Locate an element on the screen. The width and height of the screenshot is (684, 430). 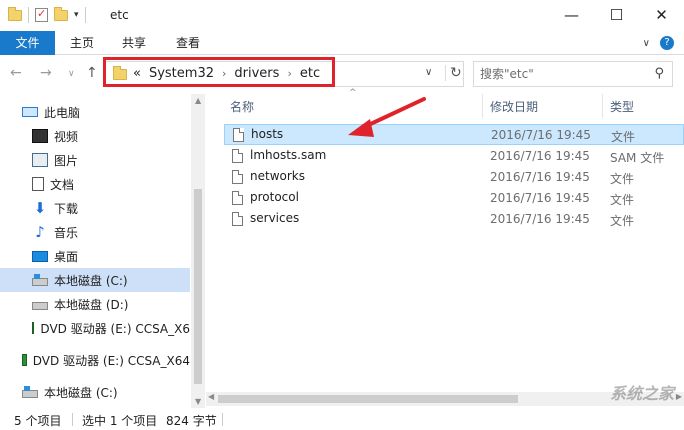
scroll-left-arrow-icon: ◀ is located at coordinates (211, 396).